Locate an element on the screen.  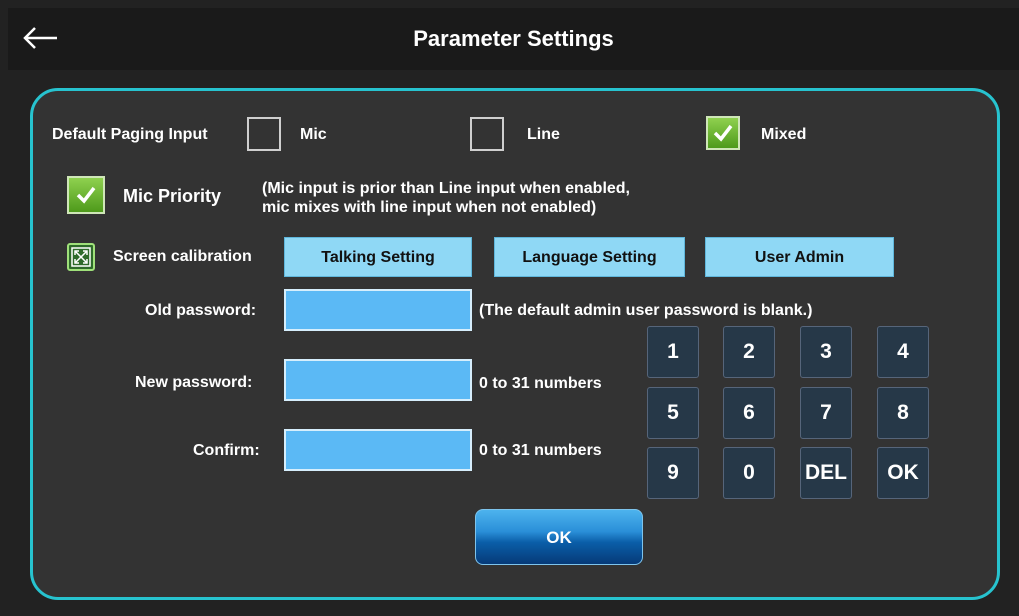
screen-calibration-label: Screen calibration is located at coordinates (182, 256).